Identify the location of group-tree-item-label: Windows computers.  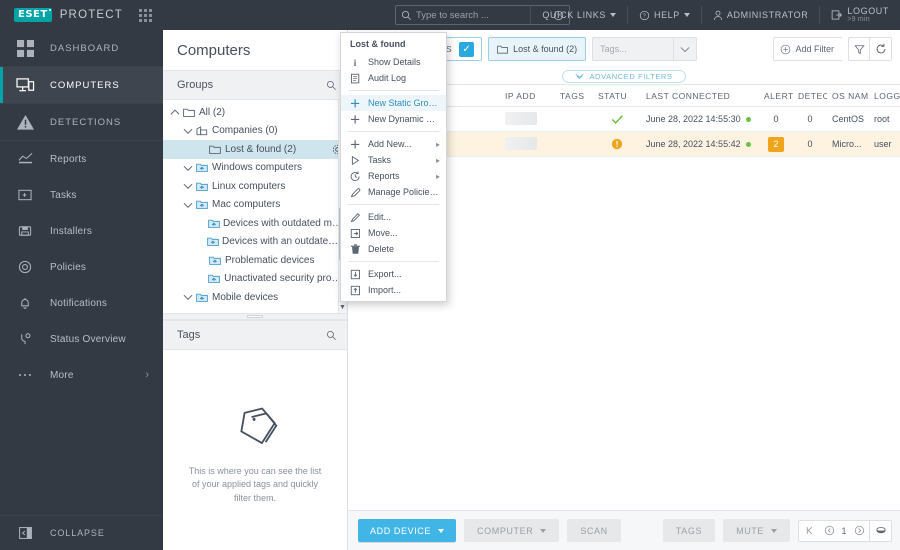
(257, 168).